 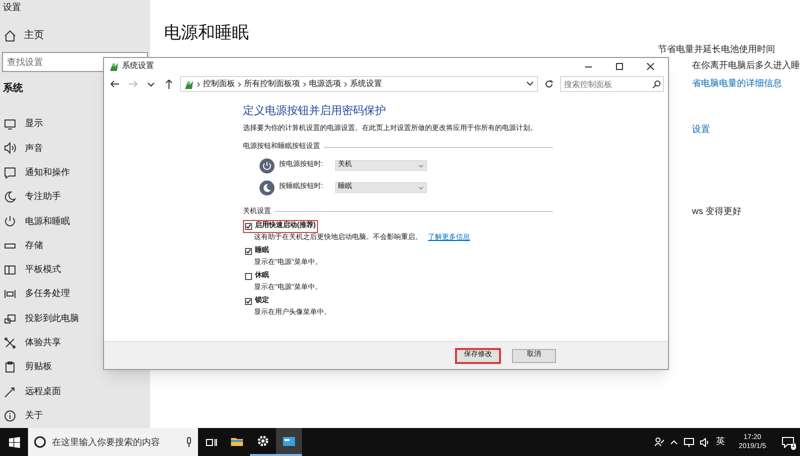 I want to click on sidebar-item: 关于, so click(x=75, y=416).